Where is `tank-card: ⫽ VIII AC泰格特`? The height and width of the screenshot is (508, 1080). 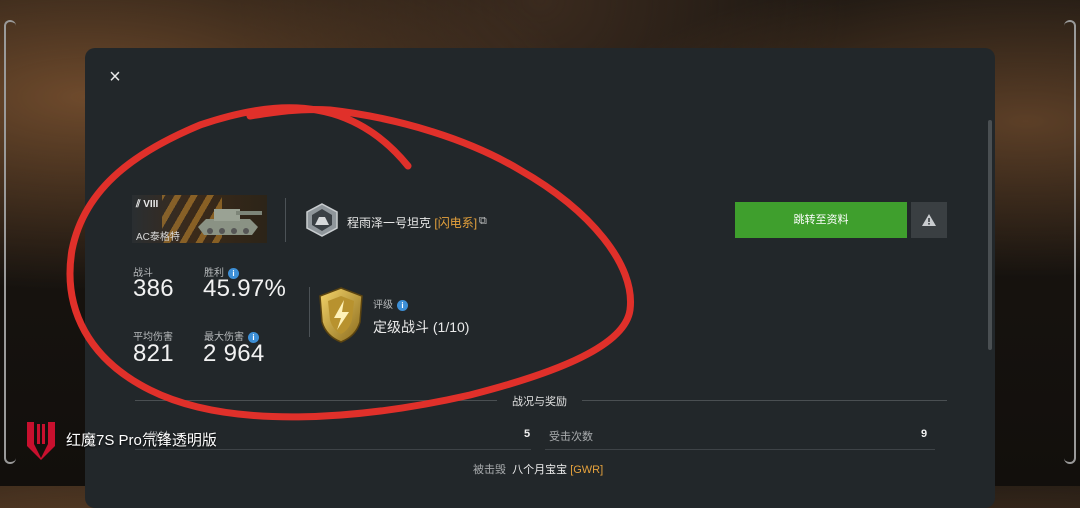 tank-card: ⫽ VIII AC泰格特 is located at coordinates (199, 219).